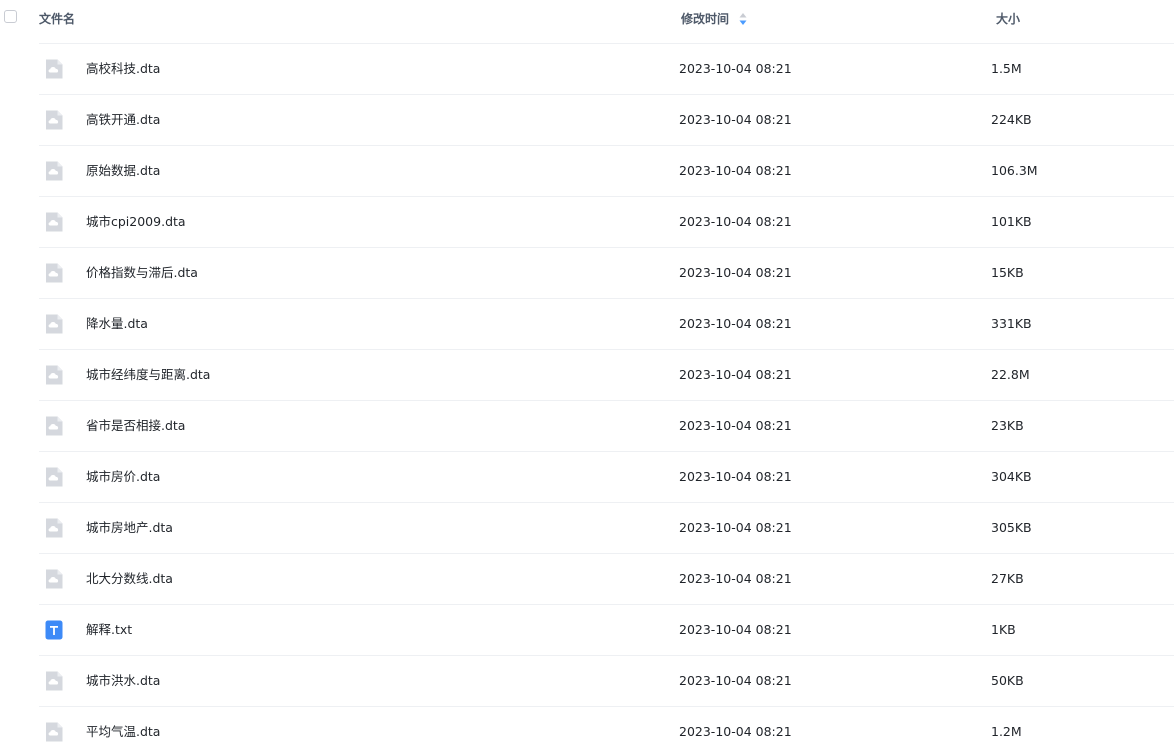 This screenshot has width=1174, height=756. What do you see at coordinates (57, 19) in the screenshot?
I see `column-header-name: 文件名` at bounding box center [57, 19].